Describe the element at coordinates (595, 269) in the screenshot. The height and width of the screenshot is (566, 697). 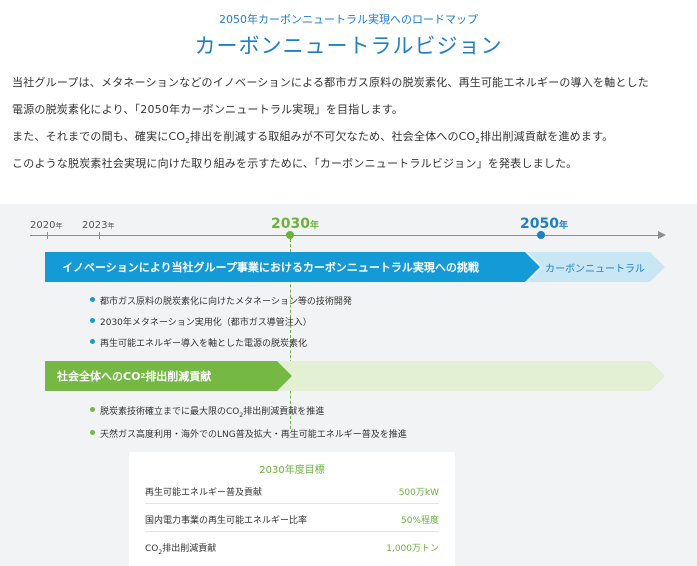
I see `carbon-neutral-goal-label: カーボンニュートラル` at that location.